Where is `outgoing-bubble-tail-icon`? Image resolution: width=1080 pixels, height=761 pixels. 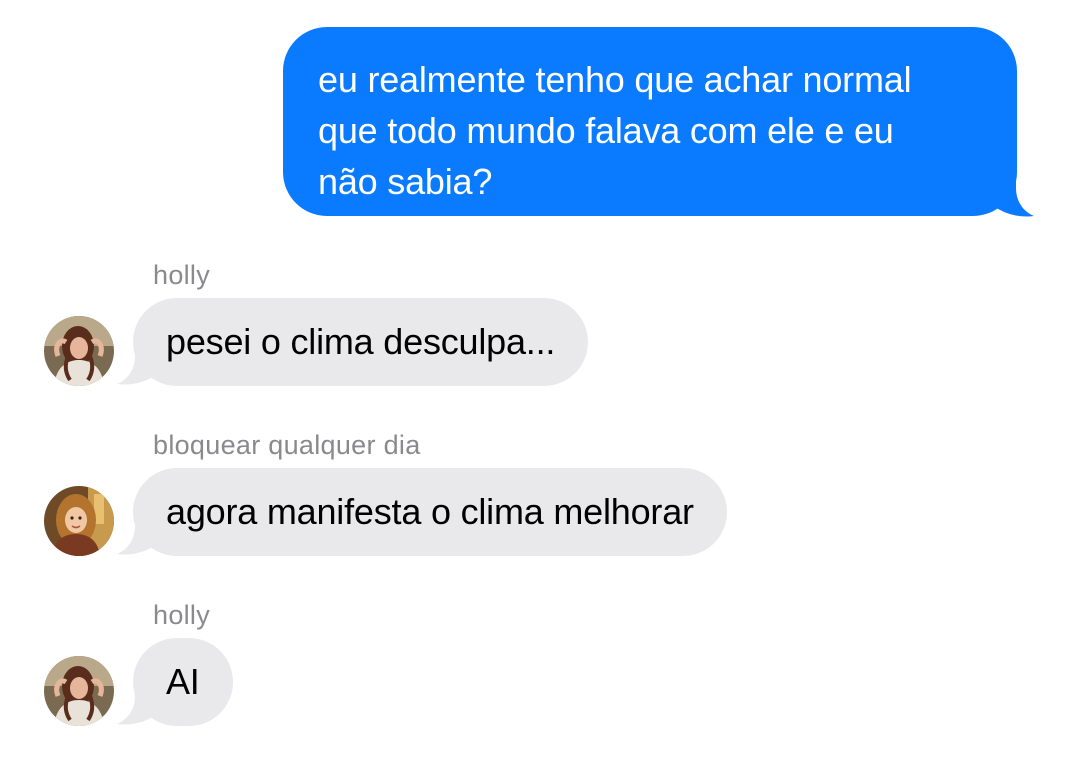
outgoing-bubble-tail-icon is located at coordinates (1012, 192).